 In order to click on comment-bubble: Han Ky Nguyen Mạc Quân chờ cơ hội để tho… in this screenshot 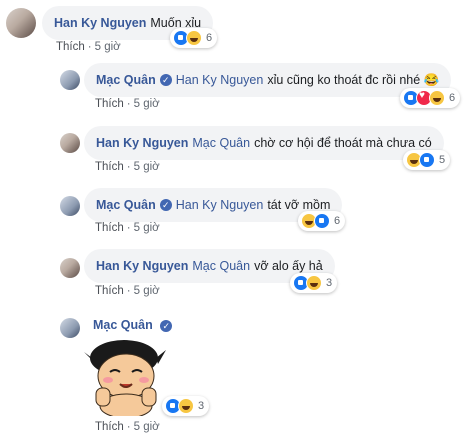, I will do `click(264, 143)`.